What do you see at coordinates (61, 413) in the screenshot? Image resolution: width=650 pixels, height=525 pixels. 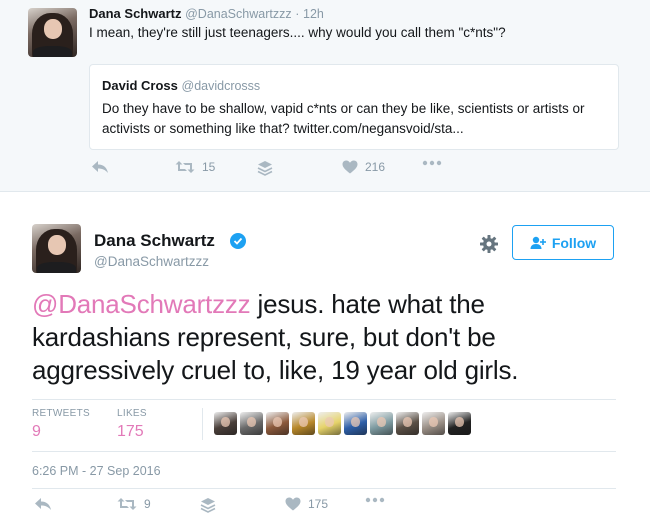 I see `retweets-label: RETWEETS` at bounding box center [61, 413].